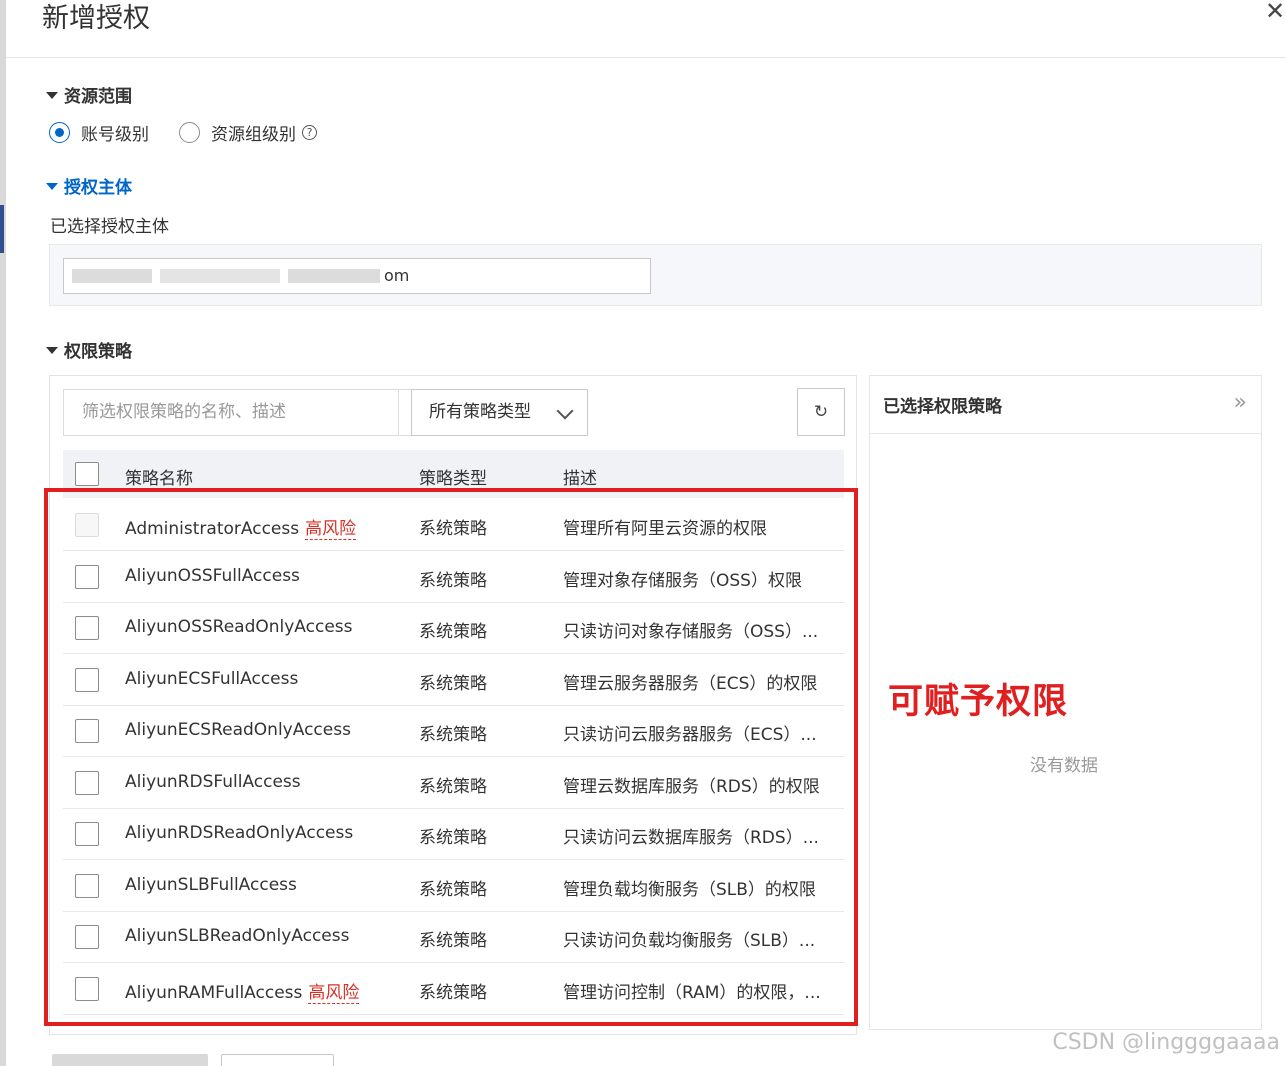 This screenshot has height=1066, width=1286. I want to click on window-edge, so click(3, 533).